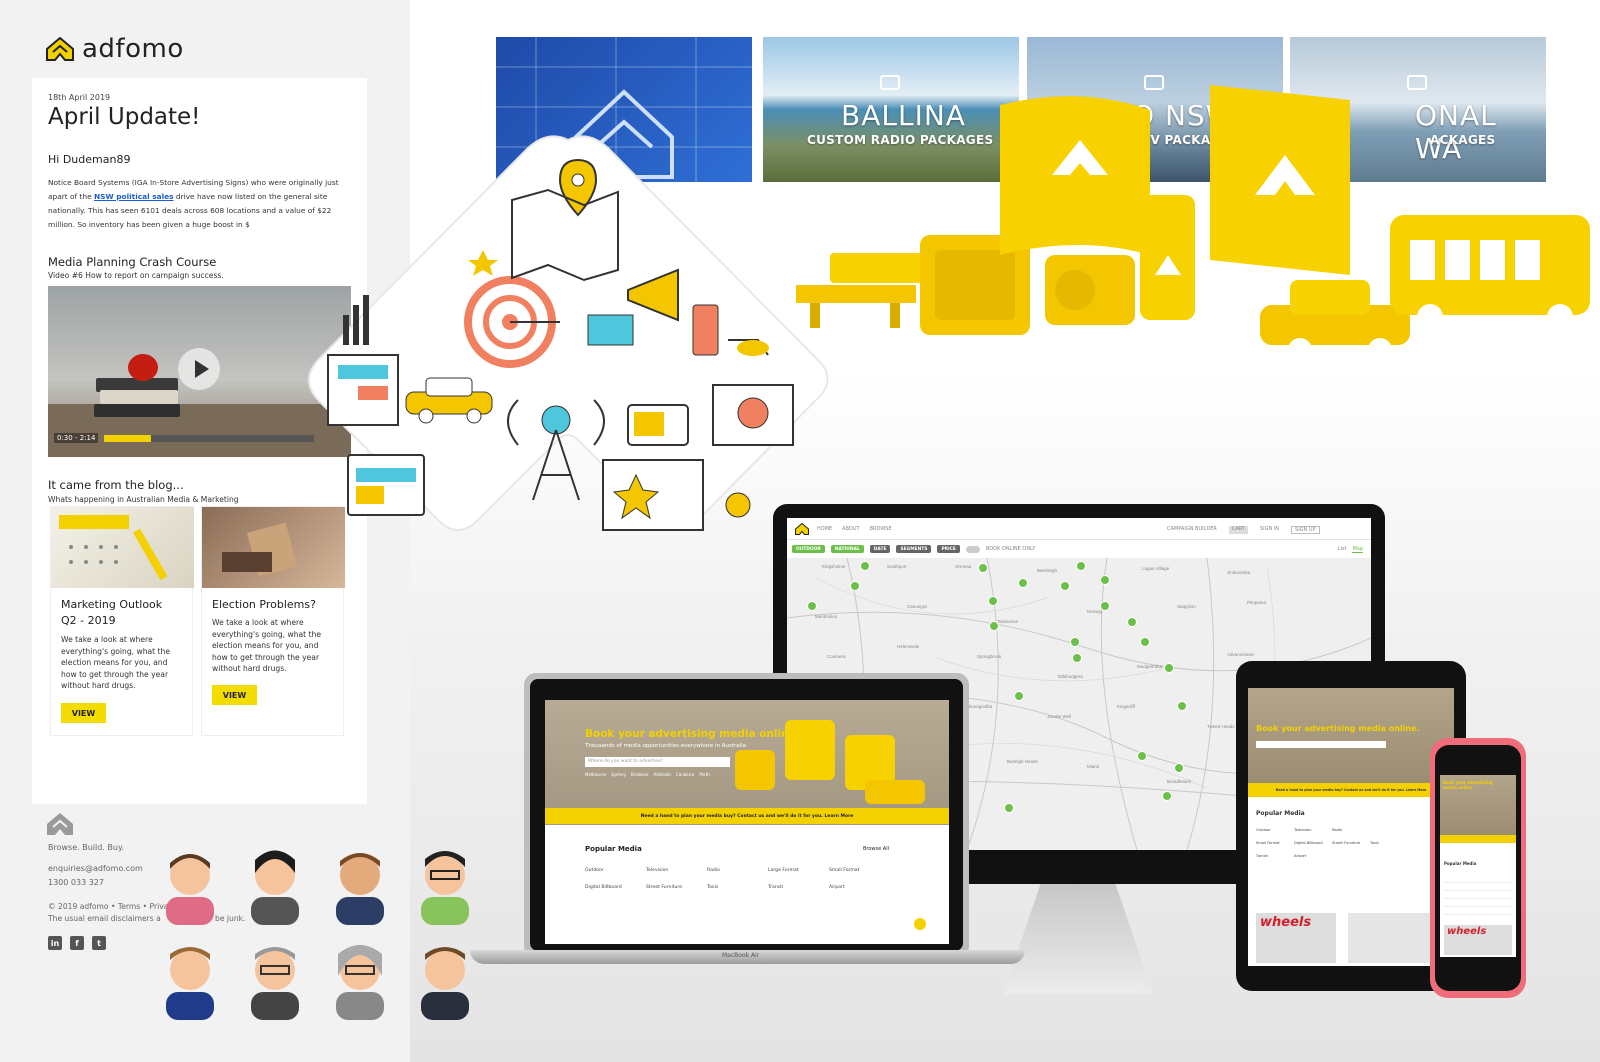 This screenshot has width=1600, height=1062. What do you see at coordinates (55, 943) in the screenshot?
I see `linkedin-icon: in` at bounding box center [55, 943].